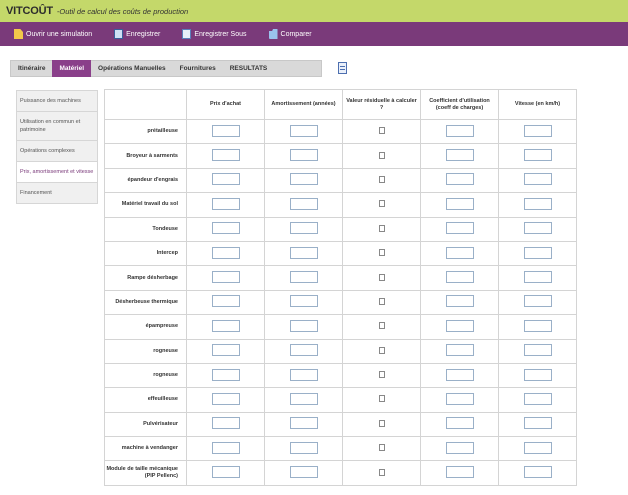 This screenshot has width=628, height=495. I want to click on compare-button: Comparer, so click(290, 34).